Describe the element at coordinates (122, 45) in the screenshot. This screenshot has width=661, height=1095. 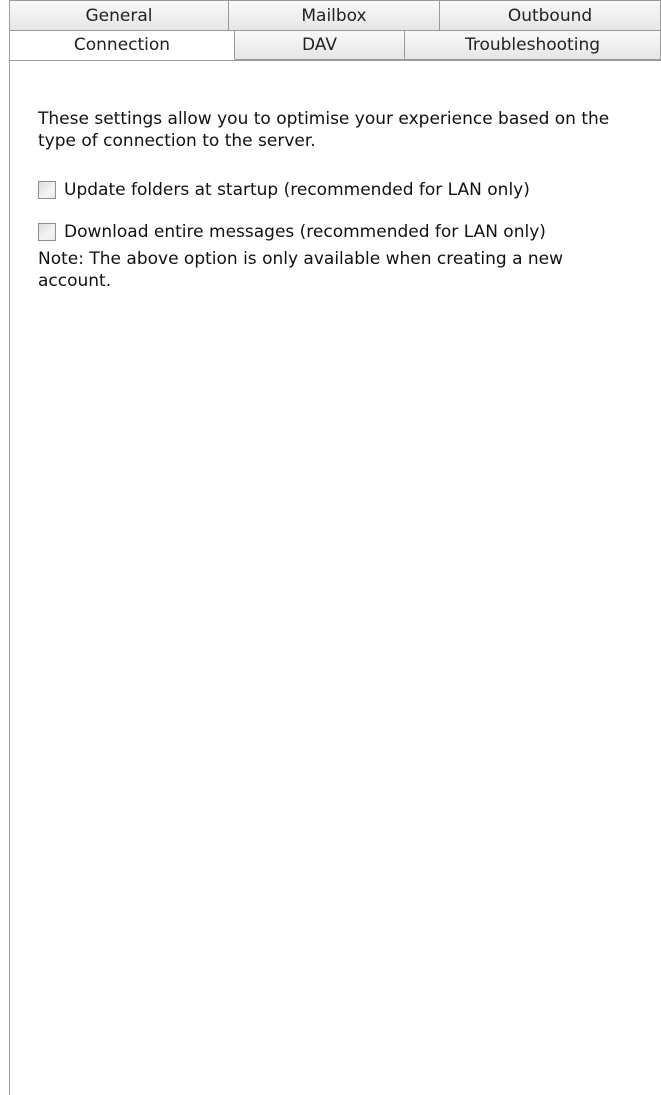
I see `tab-connection: Connection` at that location.